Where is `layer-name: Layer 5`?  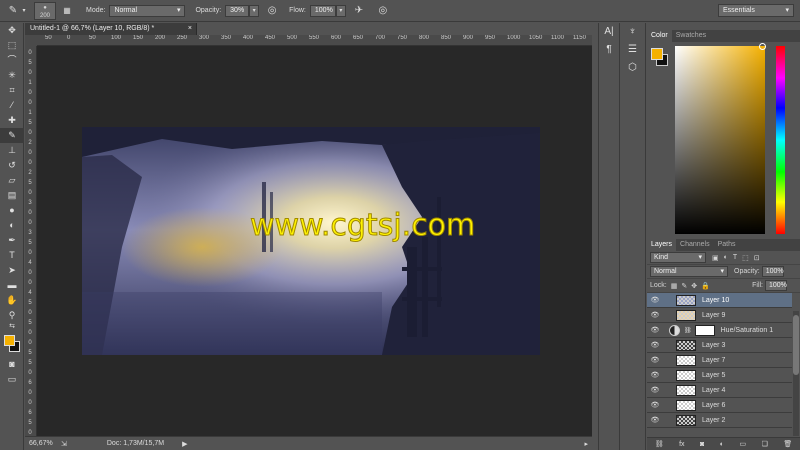 layer-name: Layer 5 is located at coordinates (713, 375).